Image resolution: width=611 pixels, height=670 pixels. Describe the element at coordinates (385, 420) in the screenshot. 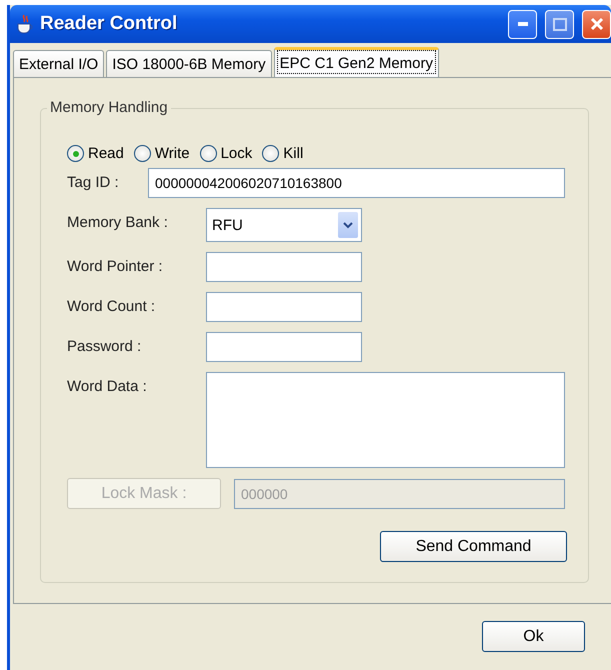

I see `word-data-field` at that location.